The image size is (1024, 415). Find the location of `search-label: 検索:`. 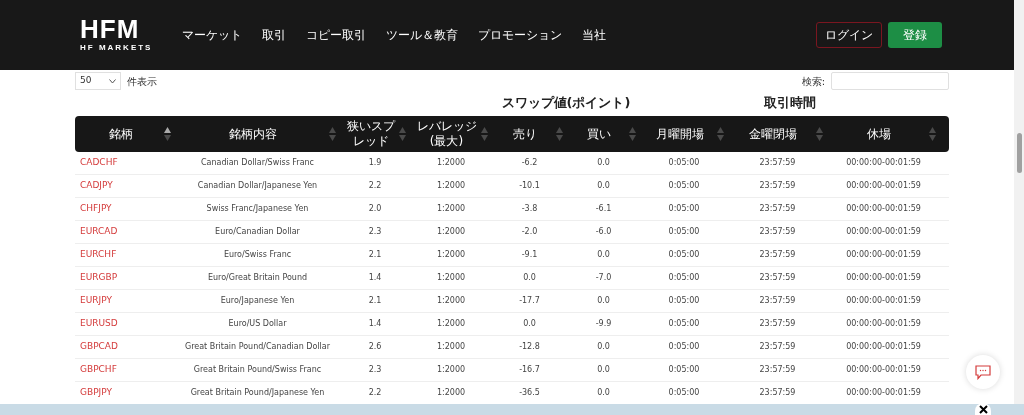

search-label: 検索: is located at coordinates (813, 81).